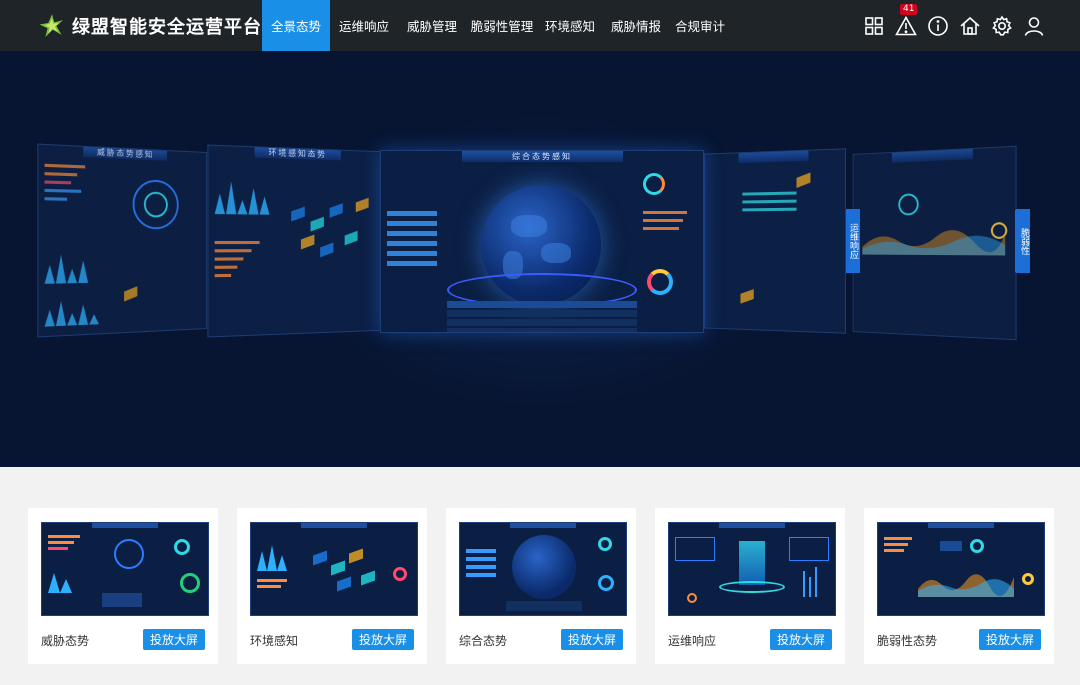 Image resolution: width=1080 pixels, height=685 pixels. Describe the element at coordinates (483, 641) in the screenshot. I see `card-title: 综合态势` at that location.